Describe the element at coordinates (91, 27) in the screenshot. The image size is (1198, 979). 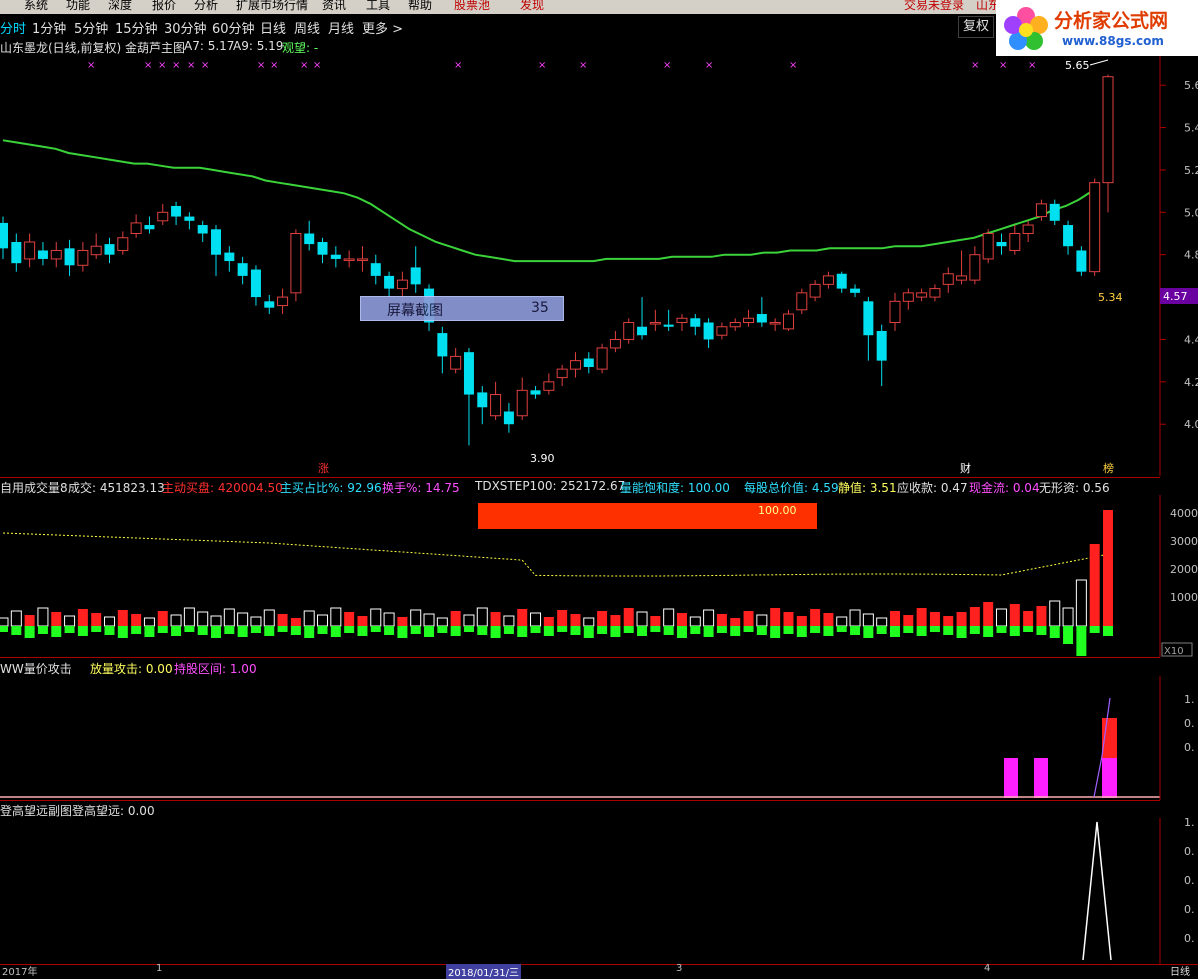
I see `period-5min: 5分钟` at that location.